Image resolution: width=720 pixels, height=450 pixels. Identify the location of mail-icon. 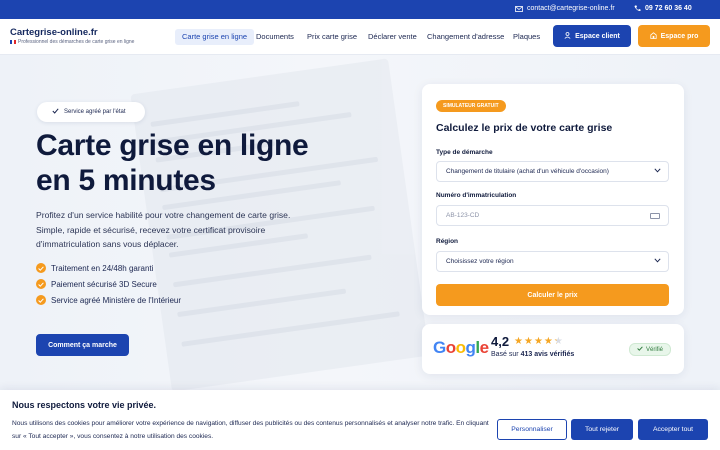
(519, 8).